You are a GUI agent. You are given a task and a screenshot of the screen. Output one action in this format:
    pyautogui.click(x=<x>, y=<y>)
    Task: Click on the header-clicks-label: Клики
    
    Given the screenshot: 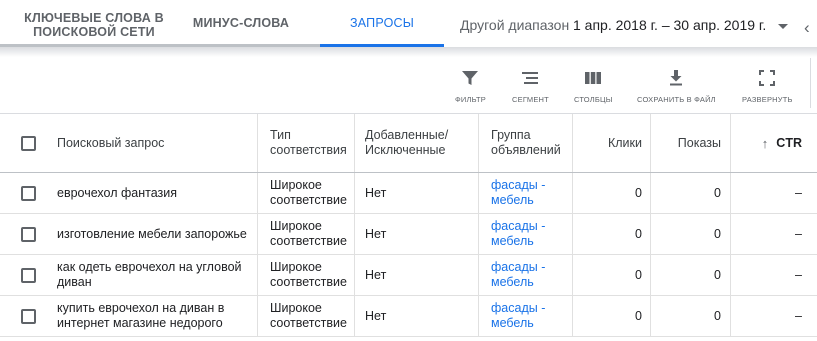 What is the action you would take?
    pyautogui.click(x=624, y=142)
    